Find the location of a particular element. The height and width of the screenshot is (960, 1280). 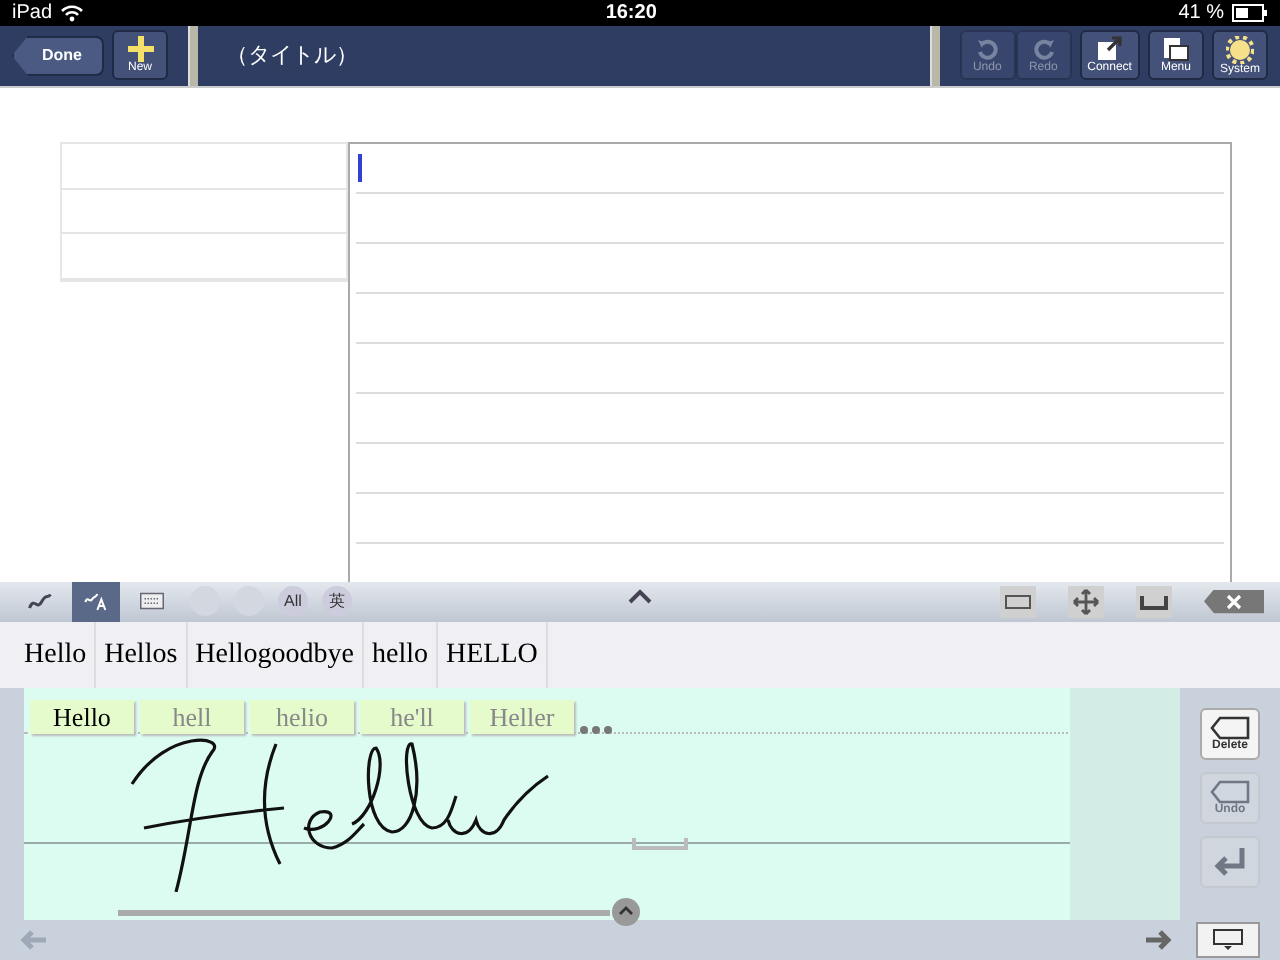

move-arrows-icon is located at coordinates (1086, 601).